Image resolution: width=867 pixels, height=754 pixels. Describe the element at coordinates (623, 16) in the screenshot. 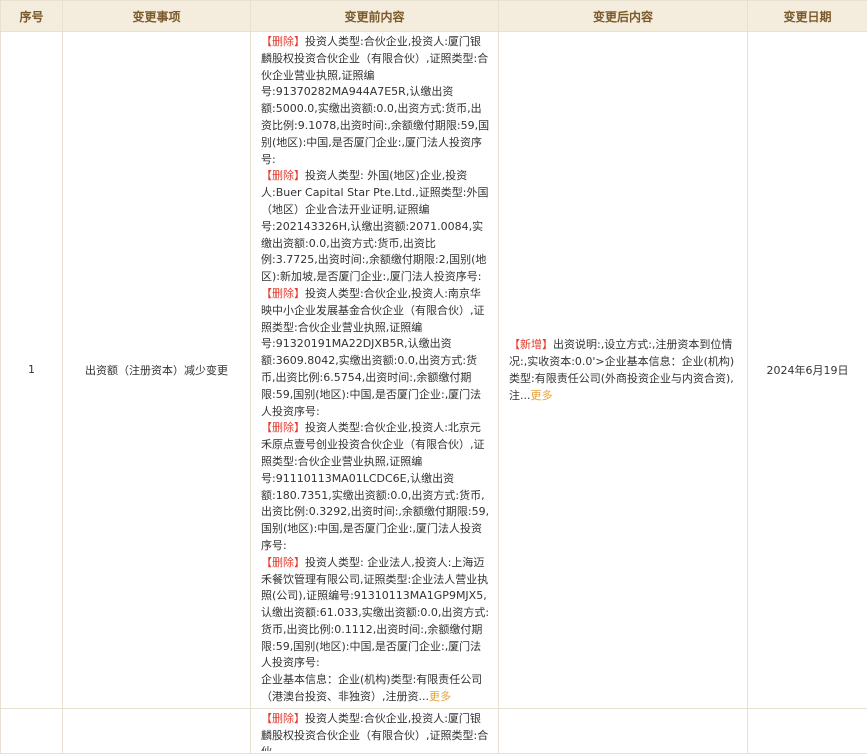

I see `header-after-content: 变更后内容` at that location.